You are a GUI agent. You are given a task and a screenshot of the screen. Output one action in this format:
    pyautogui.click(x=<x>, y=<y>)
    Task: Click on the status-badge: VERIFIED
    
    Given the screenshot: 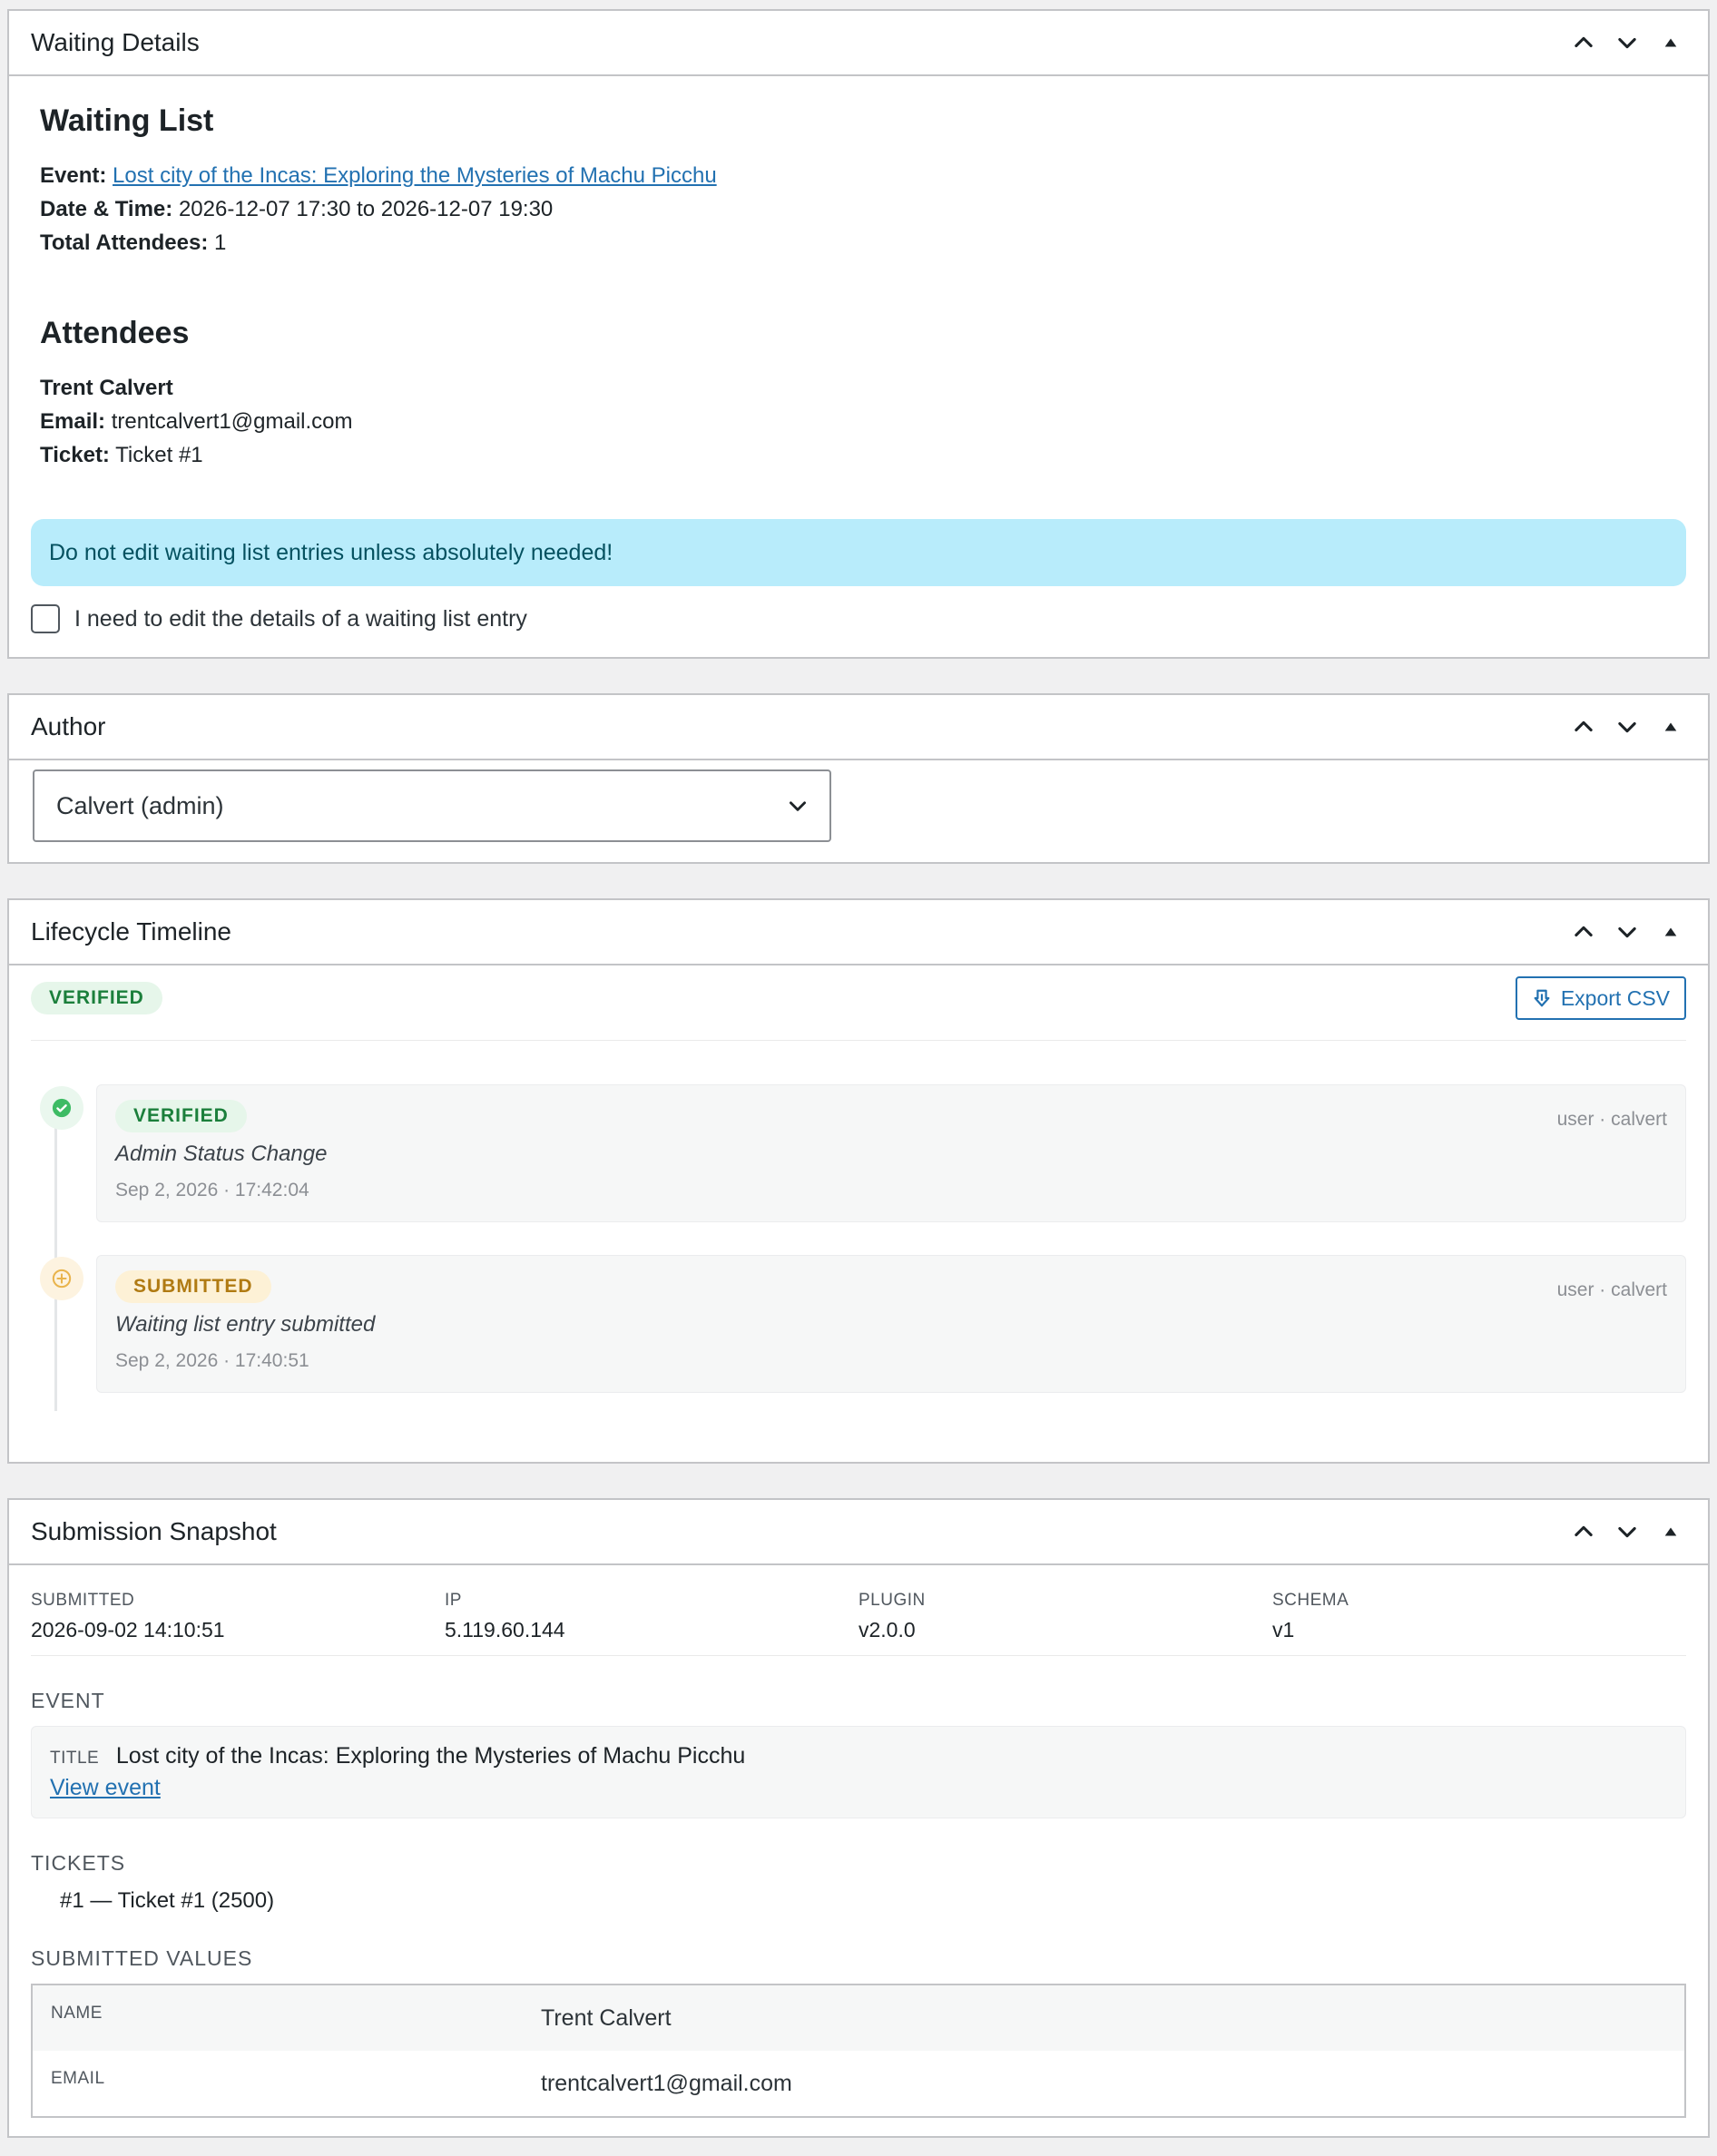 What is the action you would take?
    pyautogui.click(x=181, y=1116)
    